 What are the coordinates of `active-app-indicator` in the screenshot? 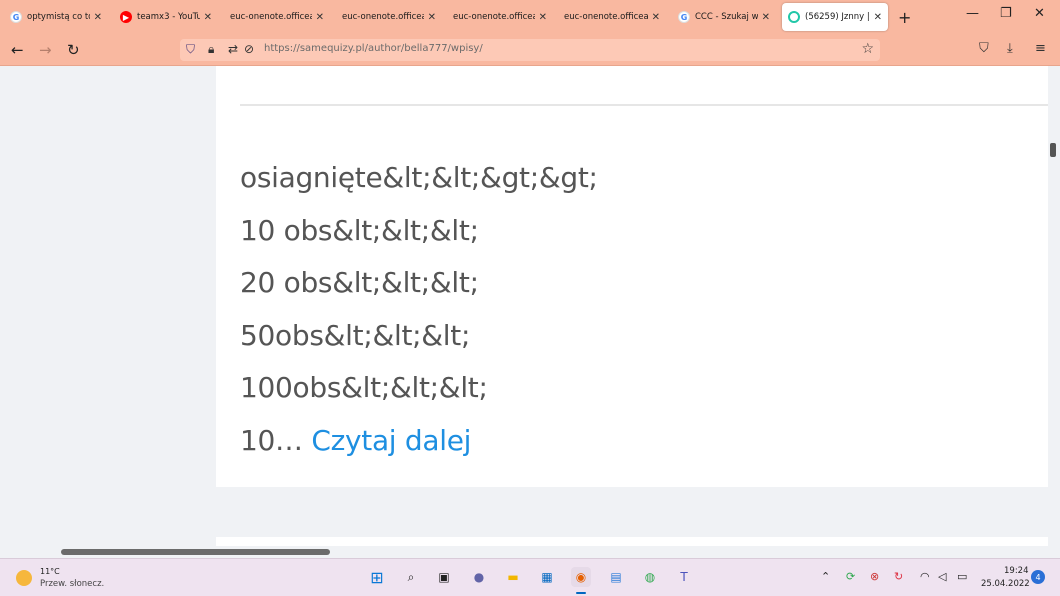 It's located at (581, 593).